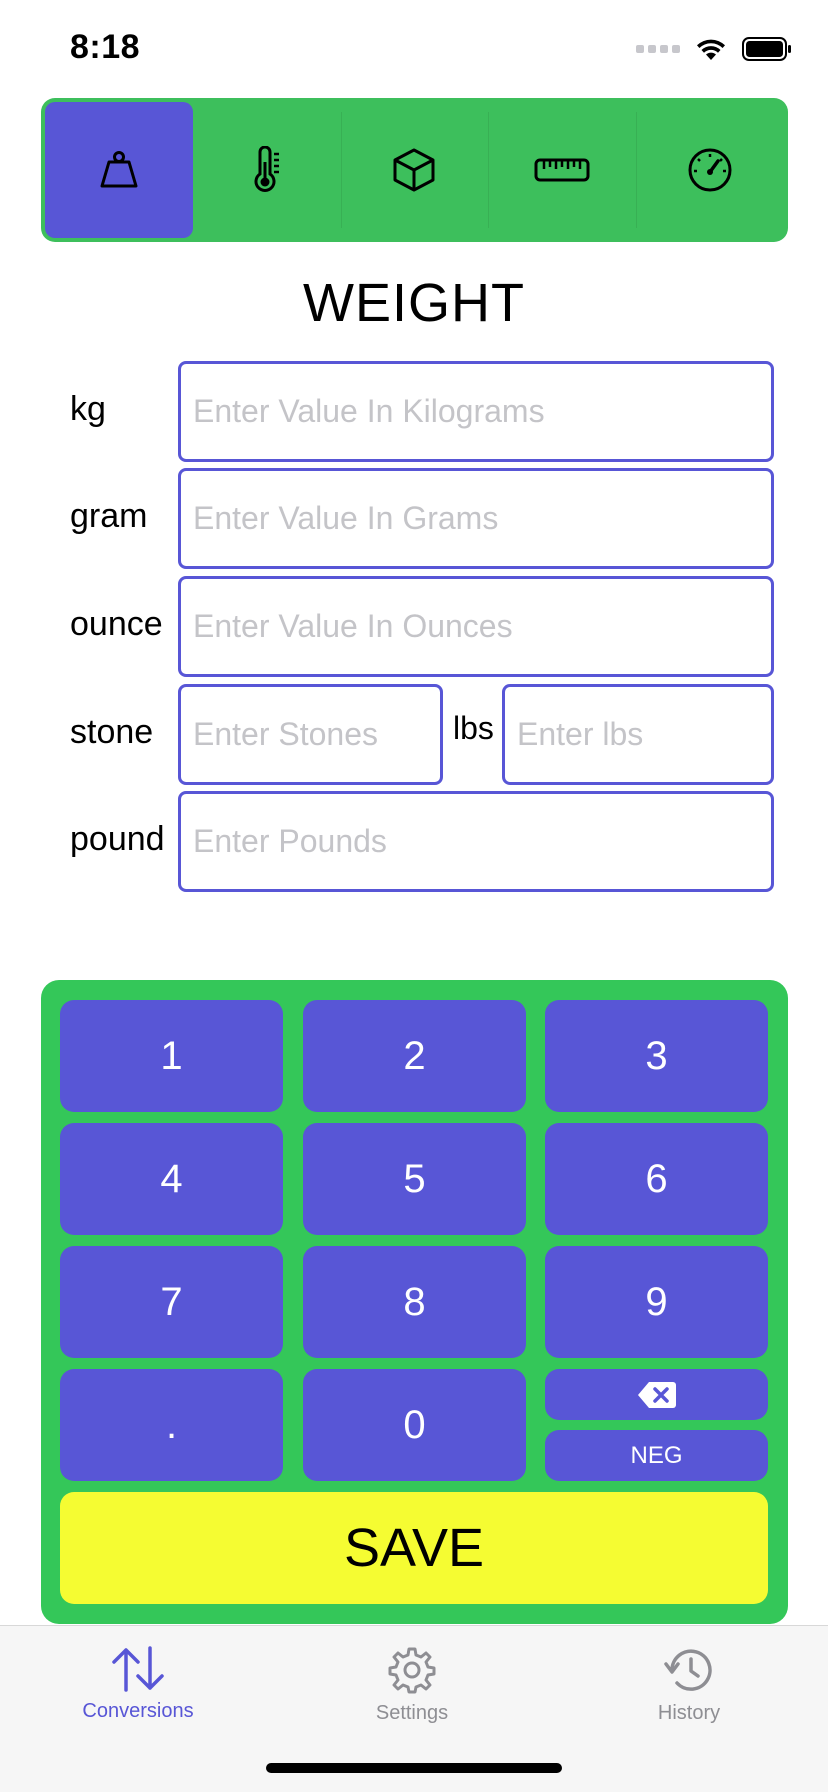 Image resolution: width=828 pixels, height=1792 pixels. What do you see at coordinates (117, 839) in the screenshot?
I see `pound-label: pound` at bounding box center [117, 839].